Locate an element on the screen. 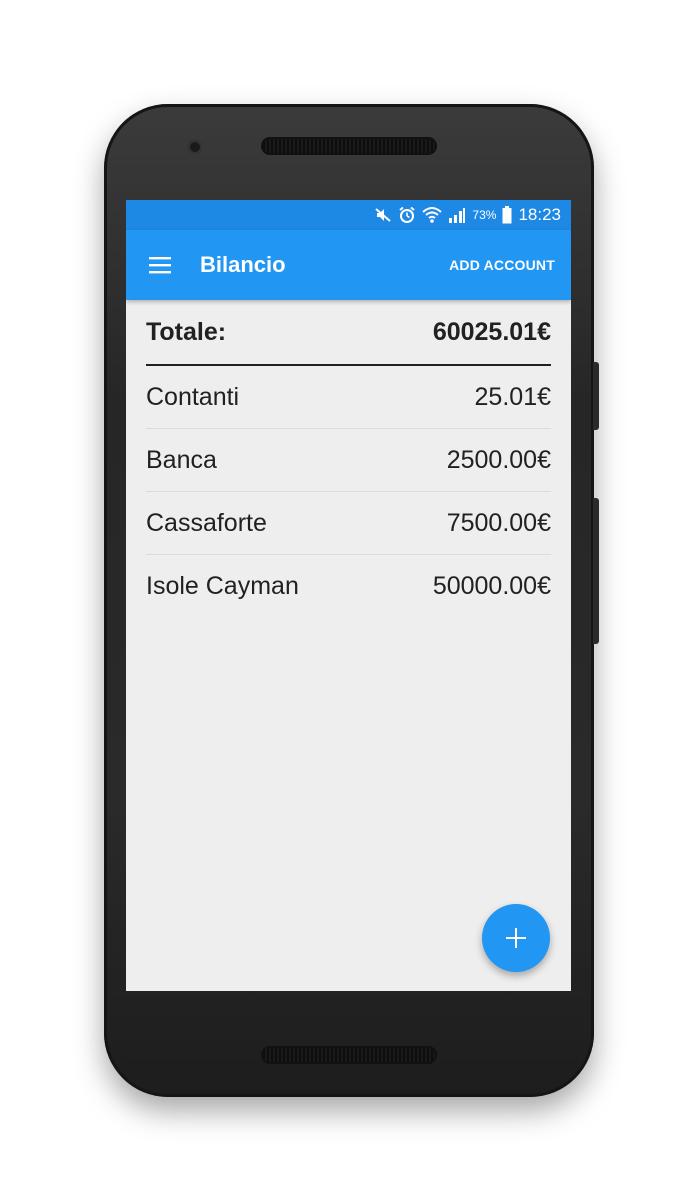 This screenshot has height=1200, width=700. account-name: Isole Cayman is located at coordinates (222, 585).